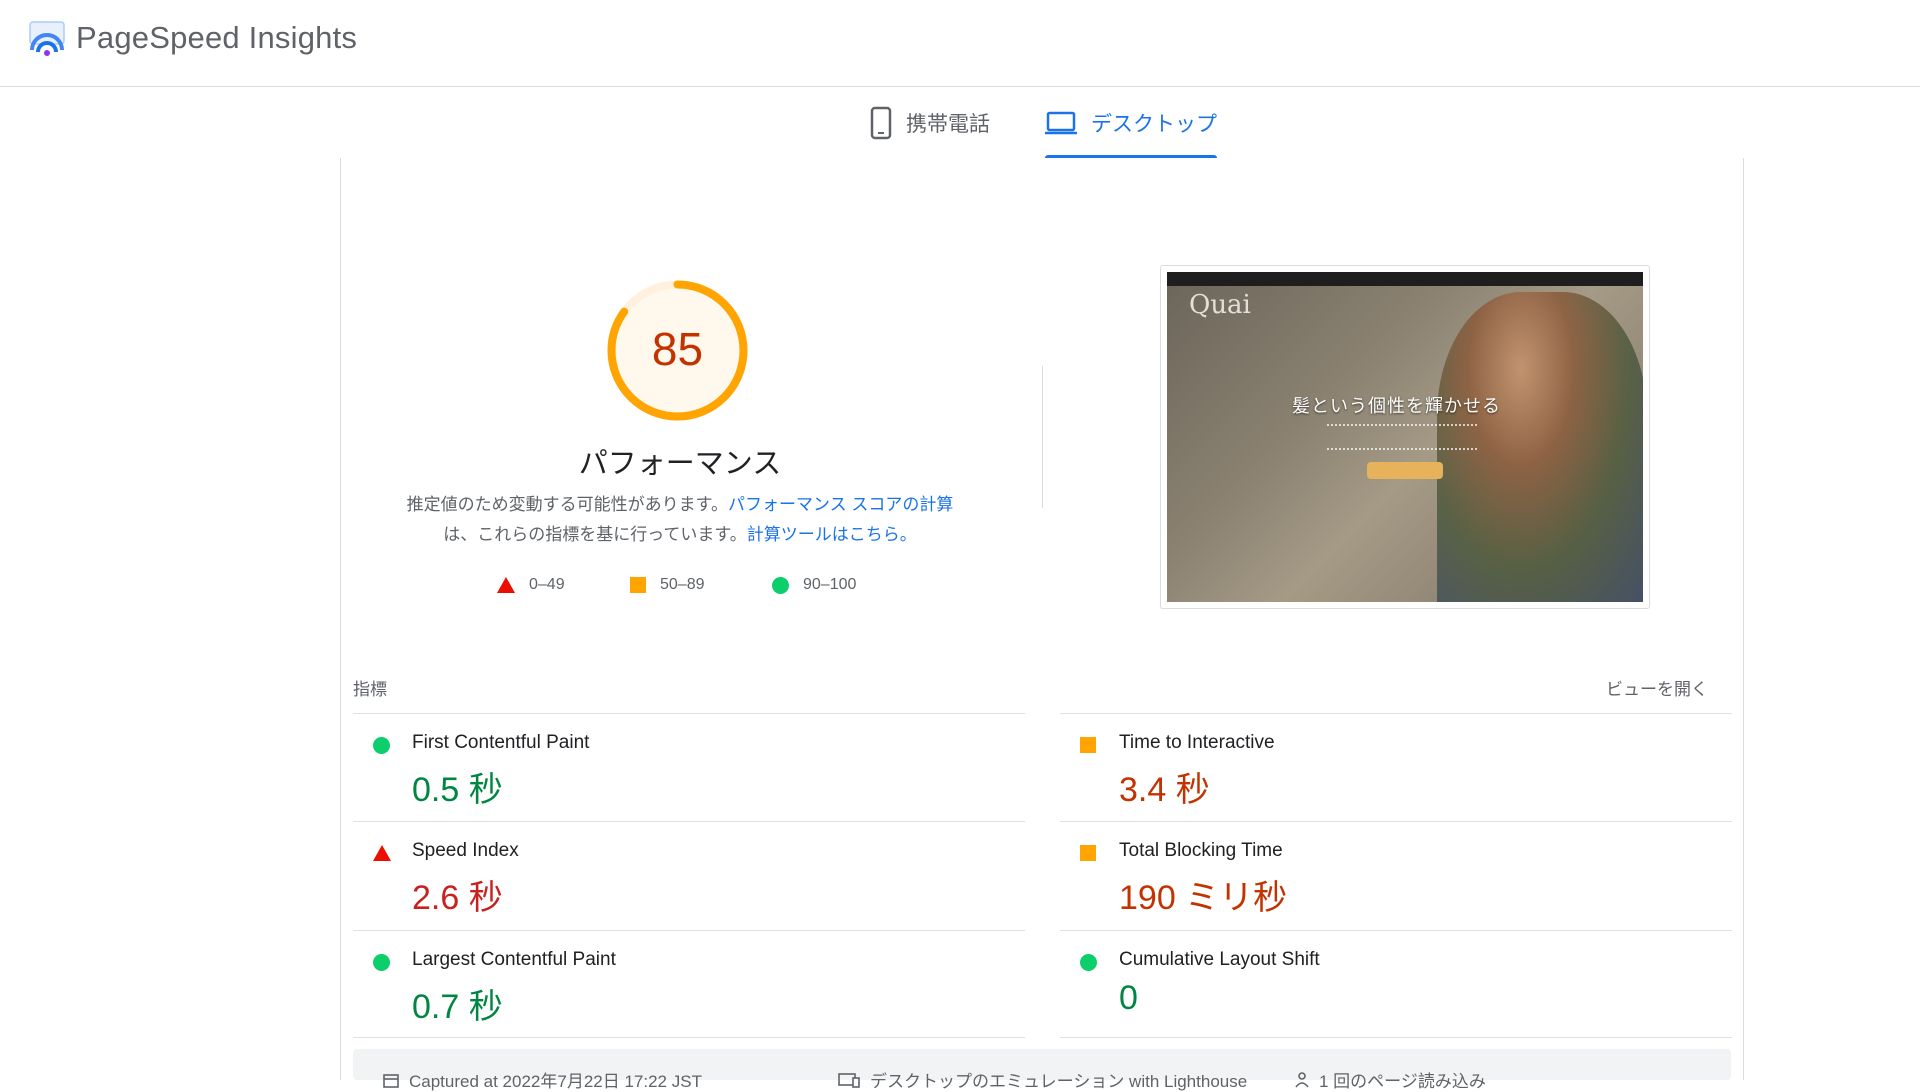  I want to click on performance-score-value: 85, so click(677, 349).